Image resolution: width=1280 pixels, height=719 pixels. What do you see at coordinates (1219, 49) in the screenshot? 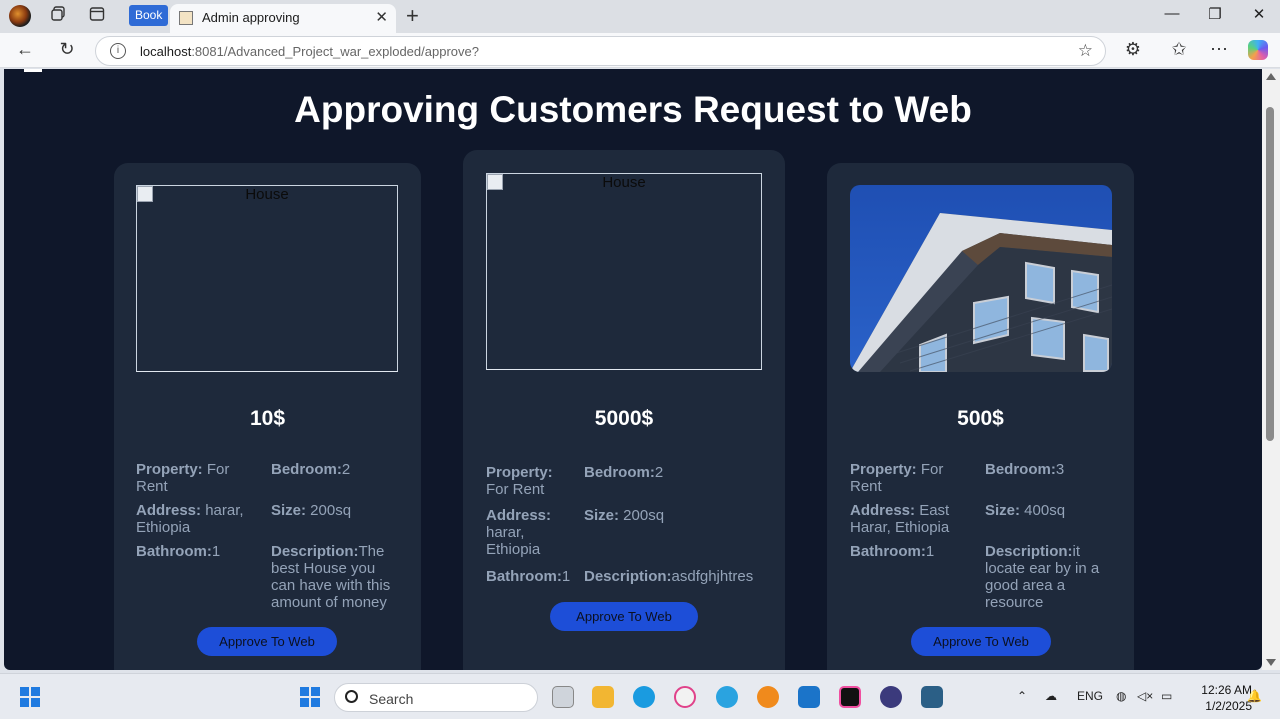
I see `more-icon: ⋯` at bounding box center [1219, 49].